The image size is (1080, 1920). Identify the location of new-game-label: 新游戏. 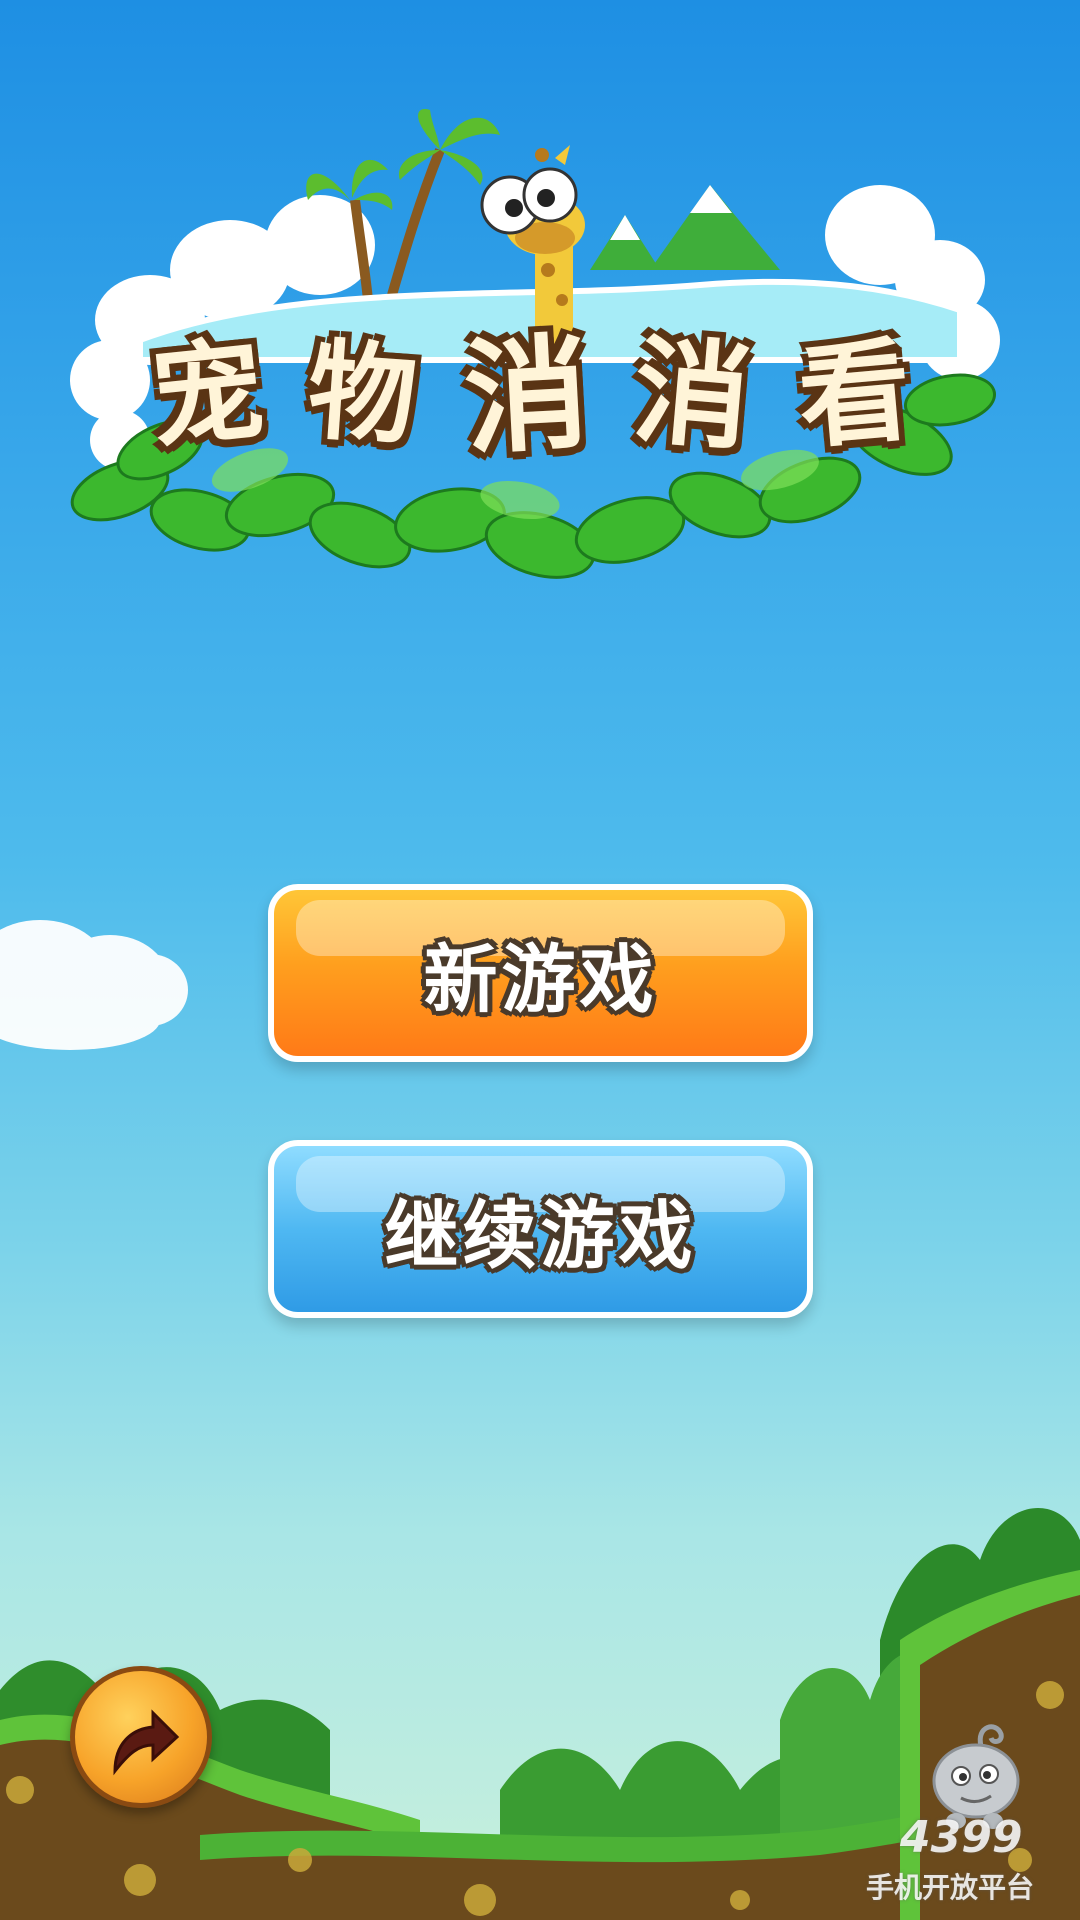
(540, 979).